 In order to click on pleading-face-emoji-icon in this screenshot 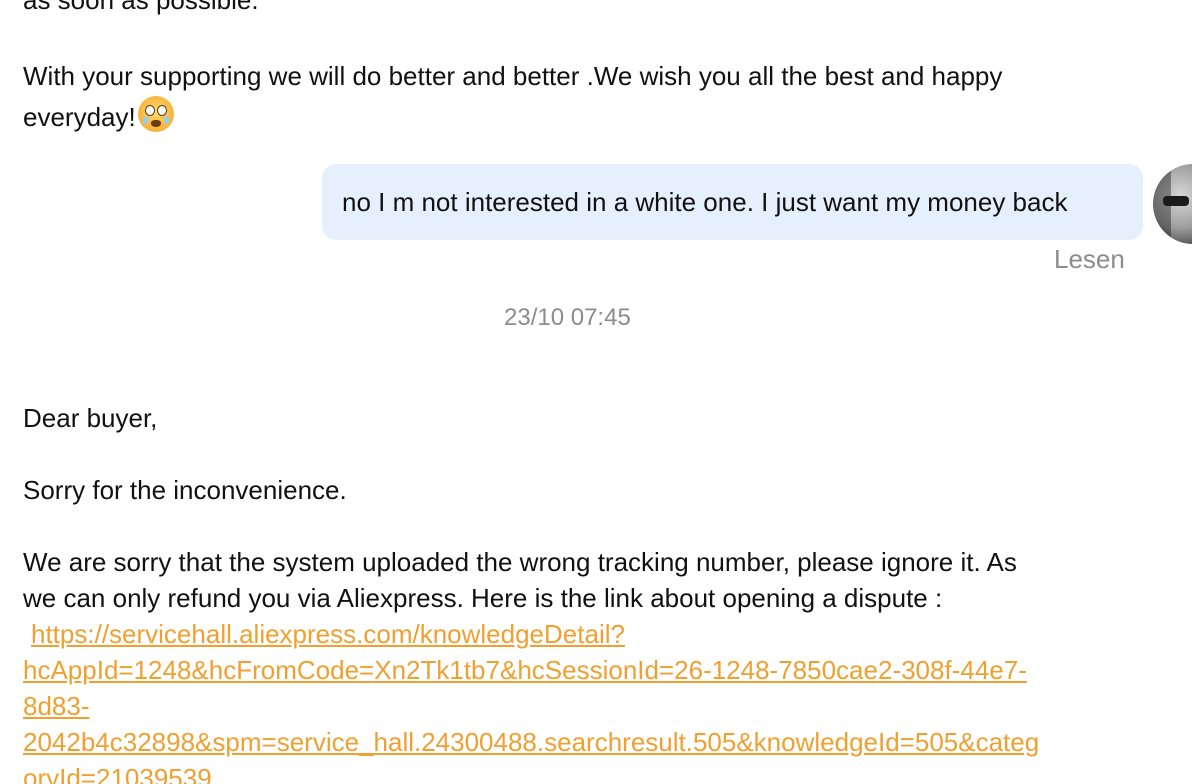, I will do `click(155, 114)`.